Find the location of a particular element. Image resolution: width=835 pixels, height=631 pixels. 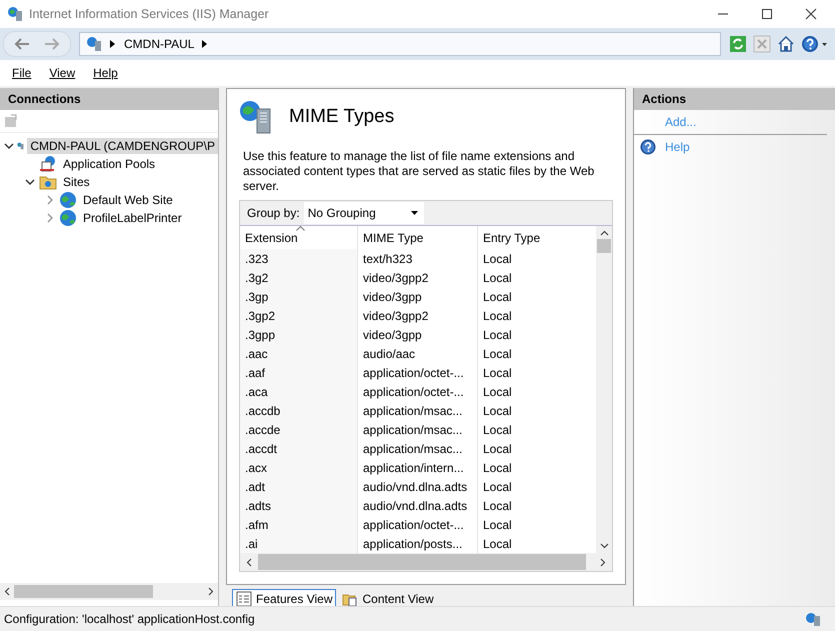

back-icon is located at coordinates (22, 44).